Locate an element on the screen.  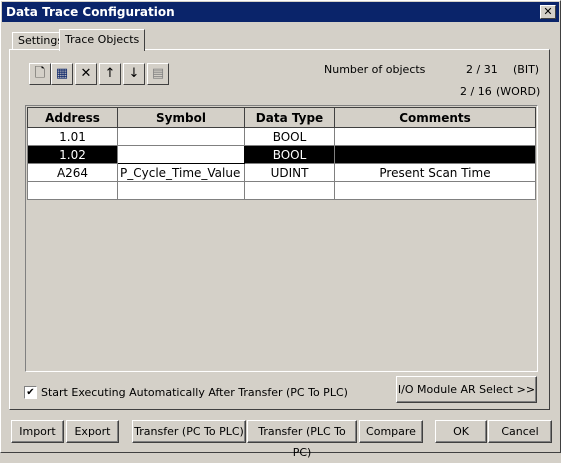
transfer-plc-to-pc-button: Transfer (PLC To PC) is located at coordinates (302, 439).